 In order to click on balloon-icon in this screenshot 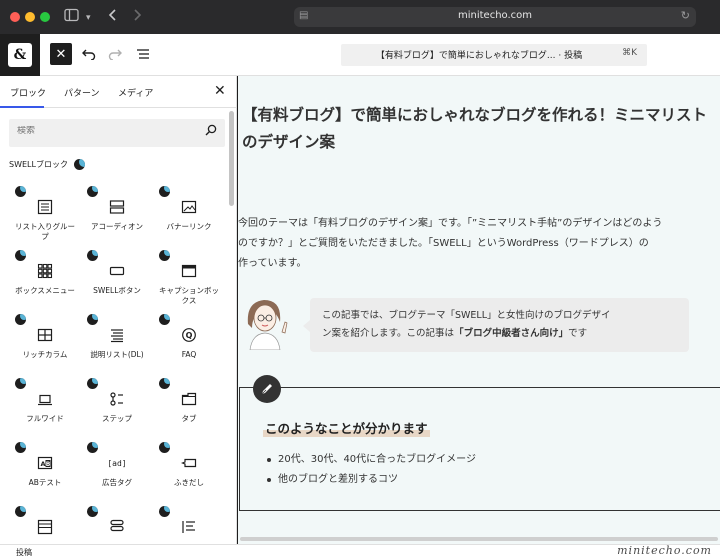, I will do `click(188, 463)`.